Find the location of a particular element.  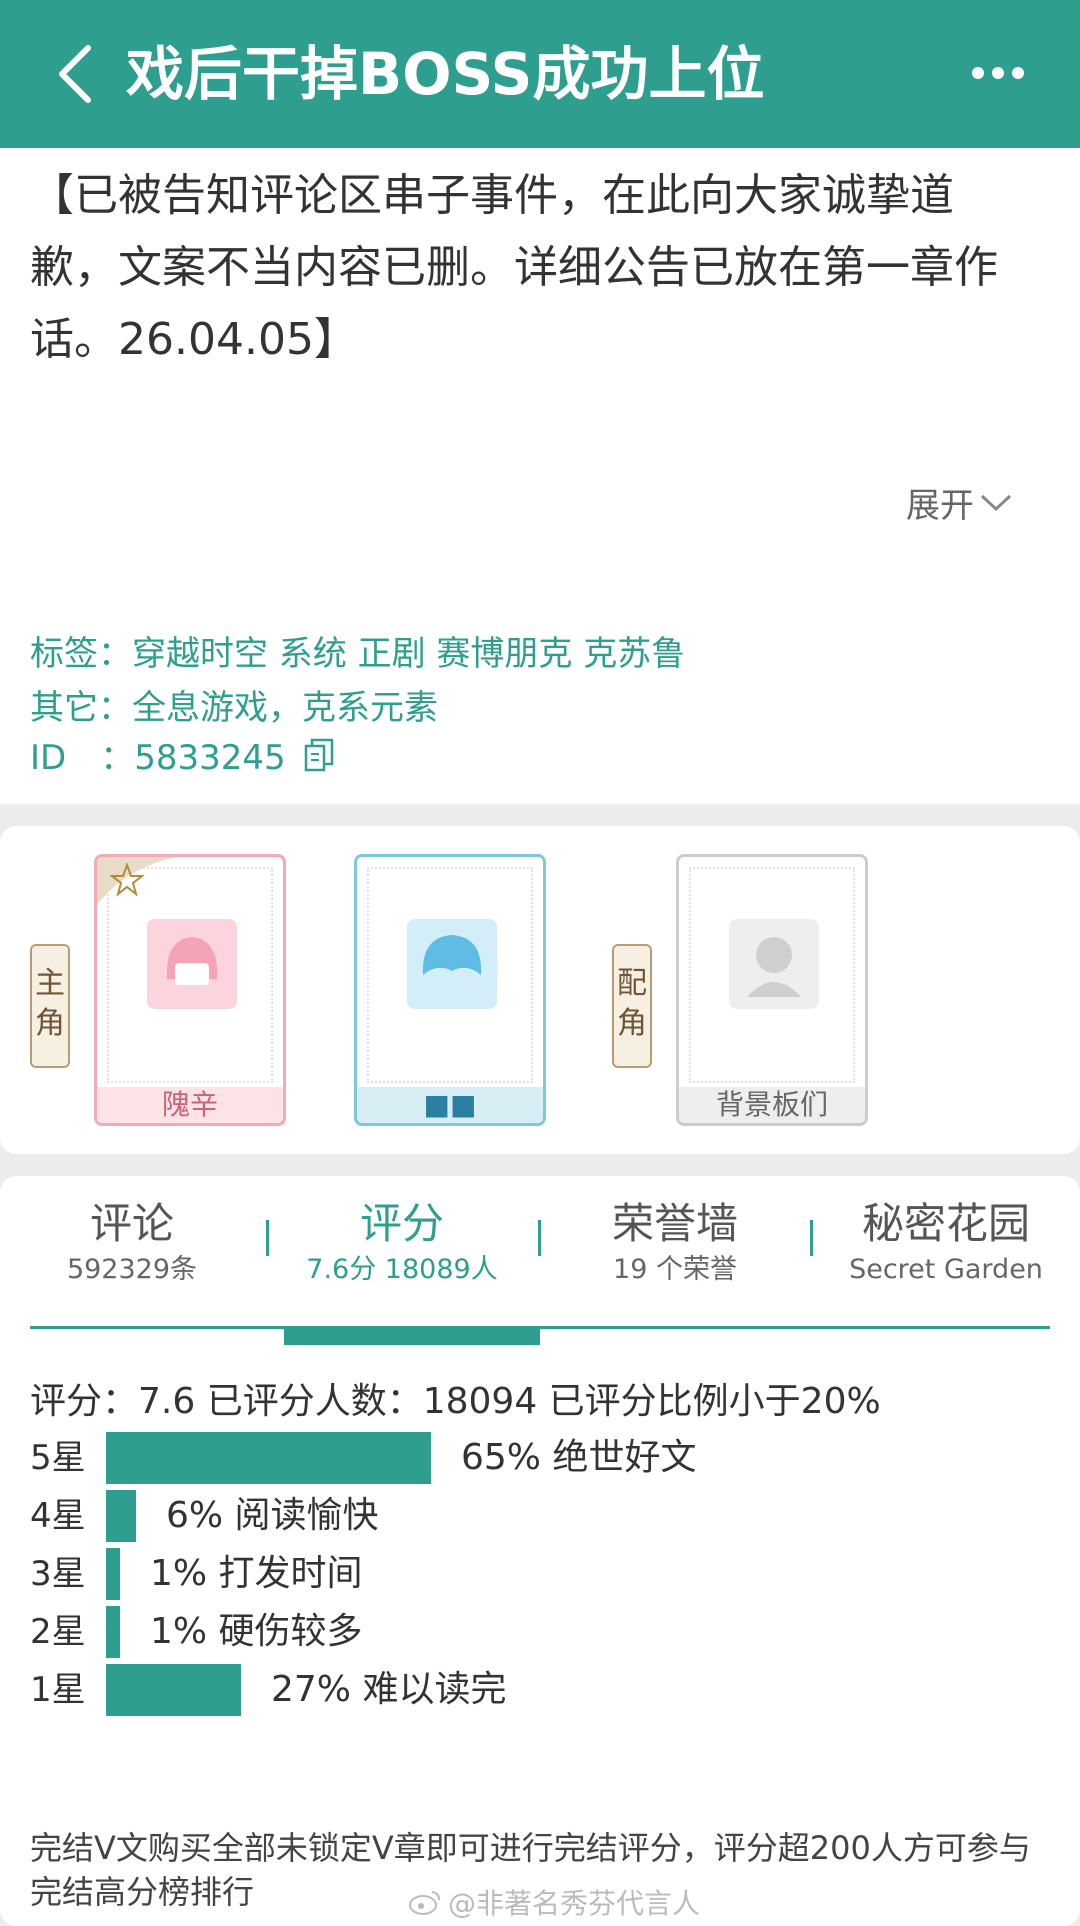

chevron-left-icon is located at coordinates (75, 74).